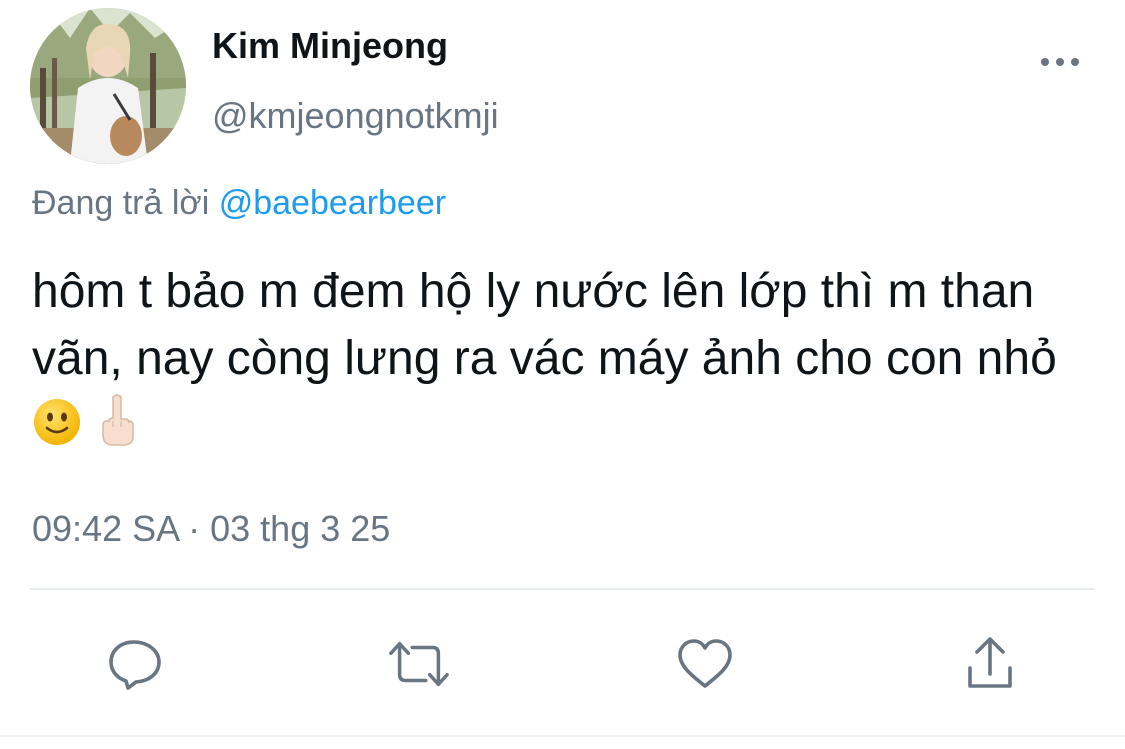 The height and width of the screenshot is (749, 1125). What do you see at coordinates (121, 203) in the screenshot?
I see `replying-to-label: Đang trả lời` at bounding box center [121, 203].